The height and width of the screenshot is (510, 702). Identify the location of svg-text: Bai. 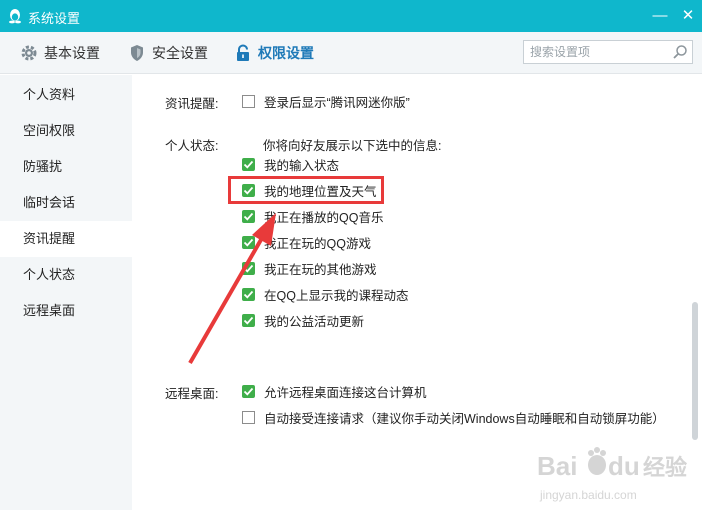
(557, 466).